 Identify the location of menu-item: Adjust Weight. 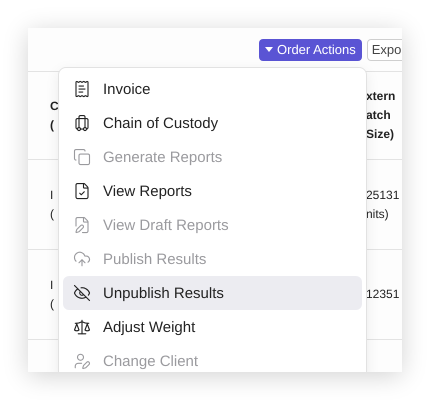
(212, 327).